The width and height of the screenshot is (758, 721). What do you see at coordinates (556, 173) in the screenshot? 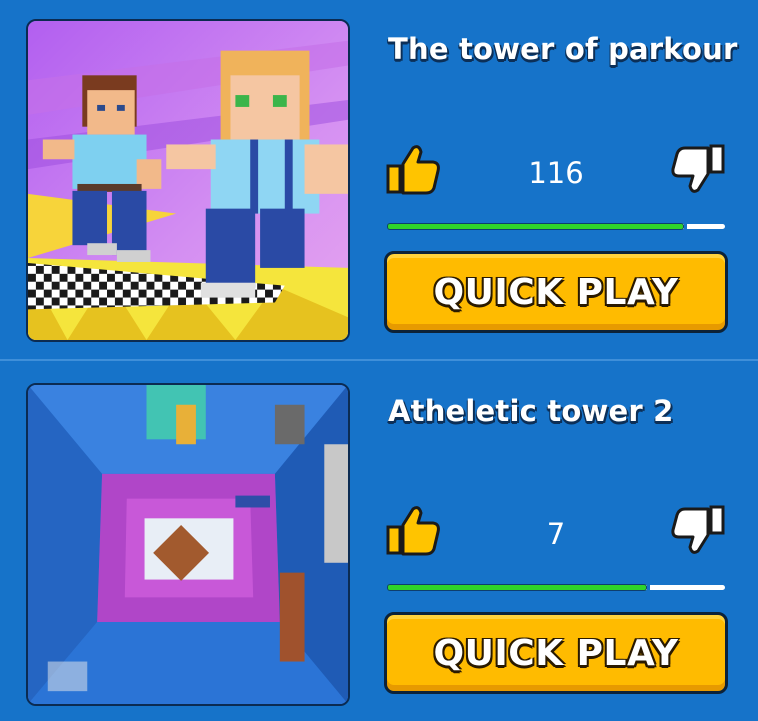
I see `like-count: 116` at bounding box center [556, 173].